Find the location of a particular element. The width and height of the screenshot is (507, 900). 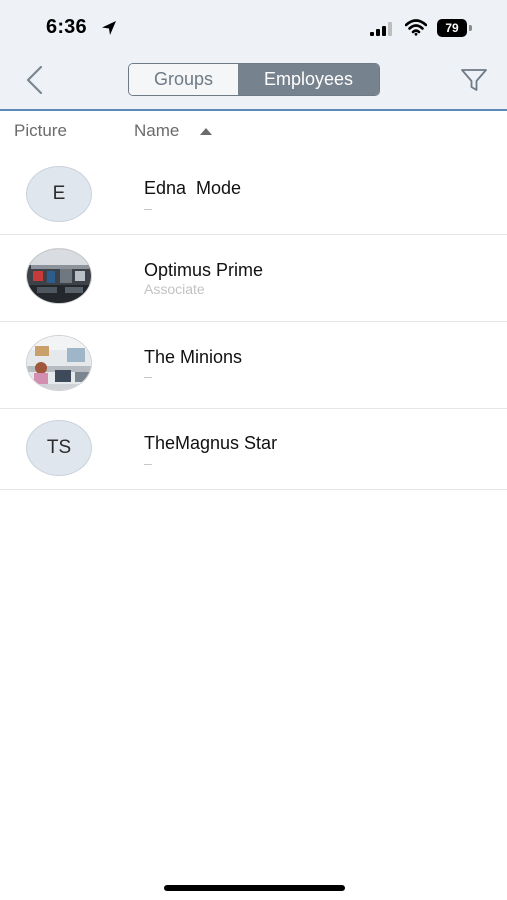

sort-up-icon is located at coordinates (206, 131).